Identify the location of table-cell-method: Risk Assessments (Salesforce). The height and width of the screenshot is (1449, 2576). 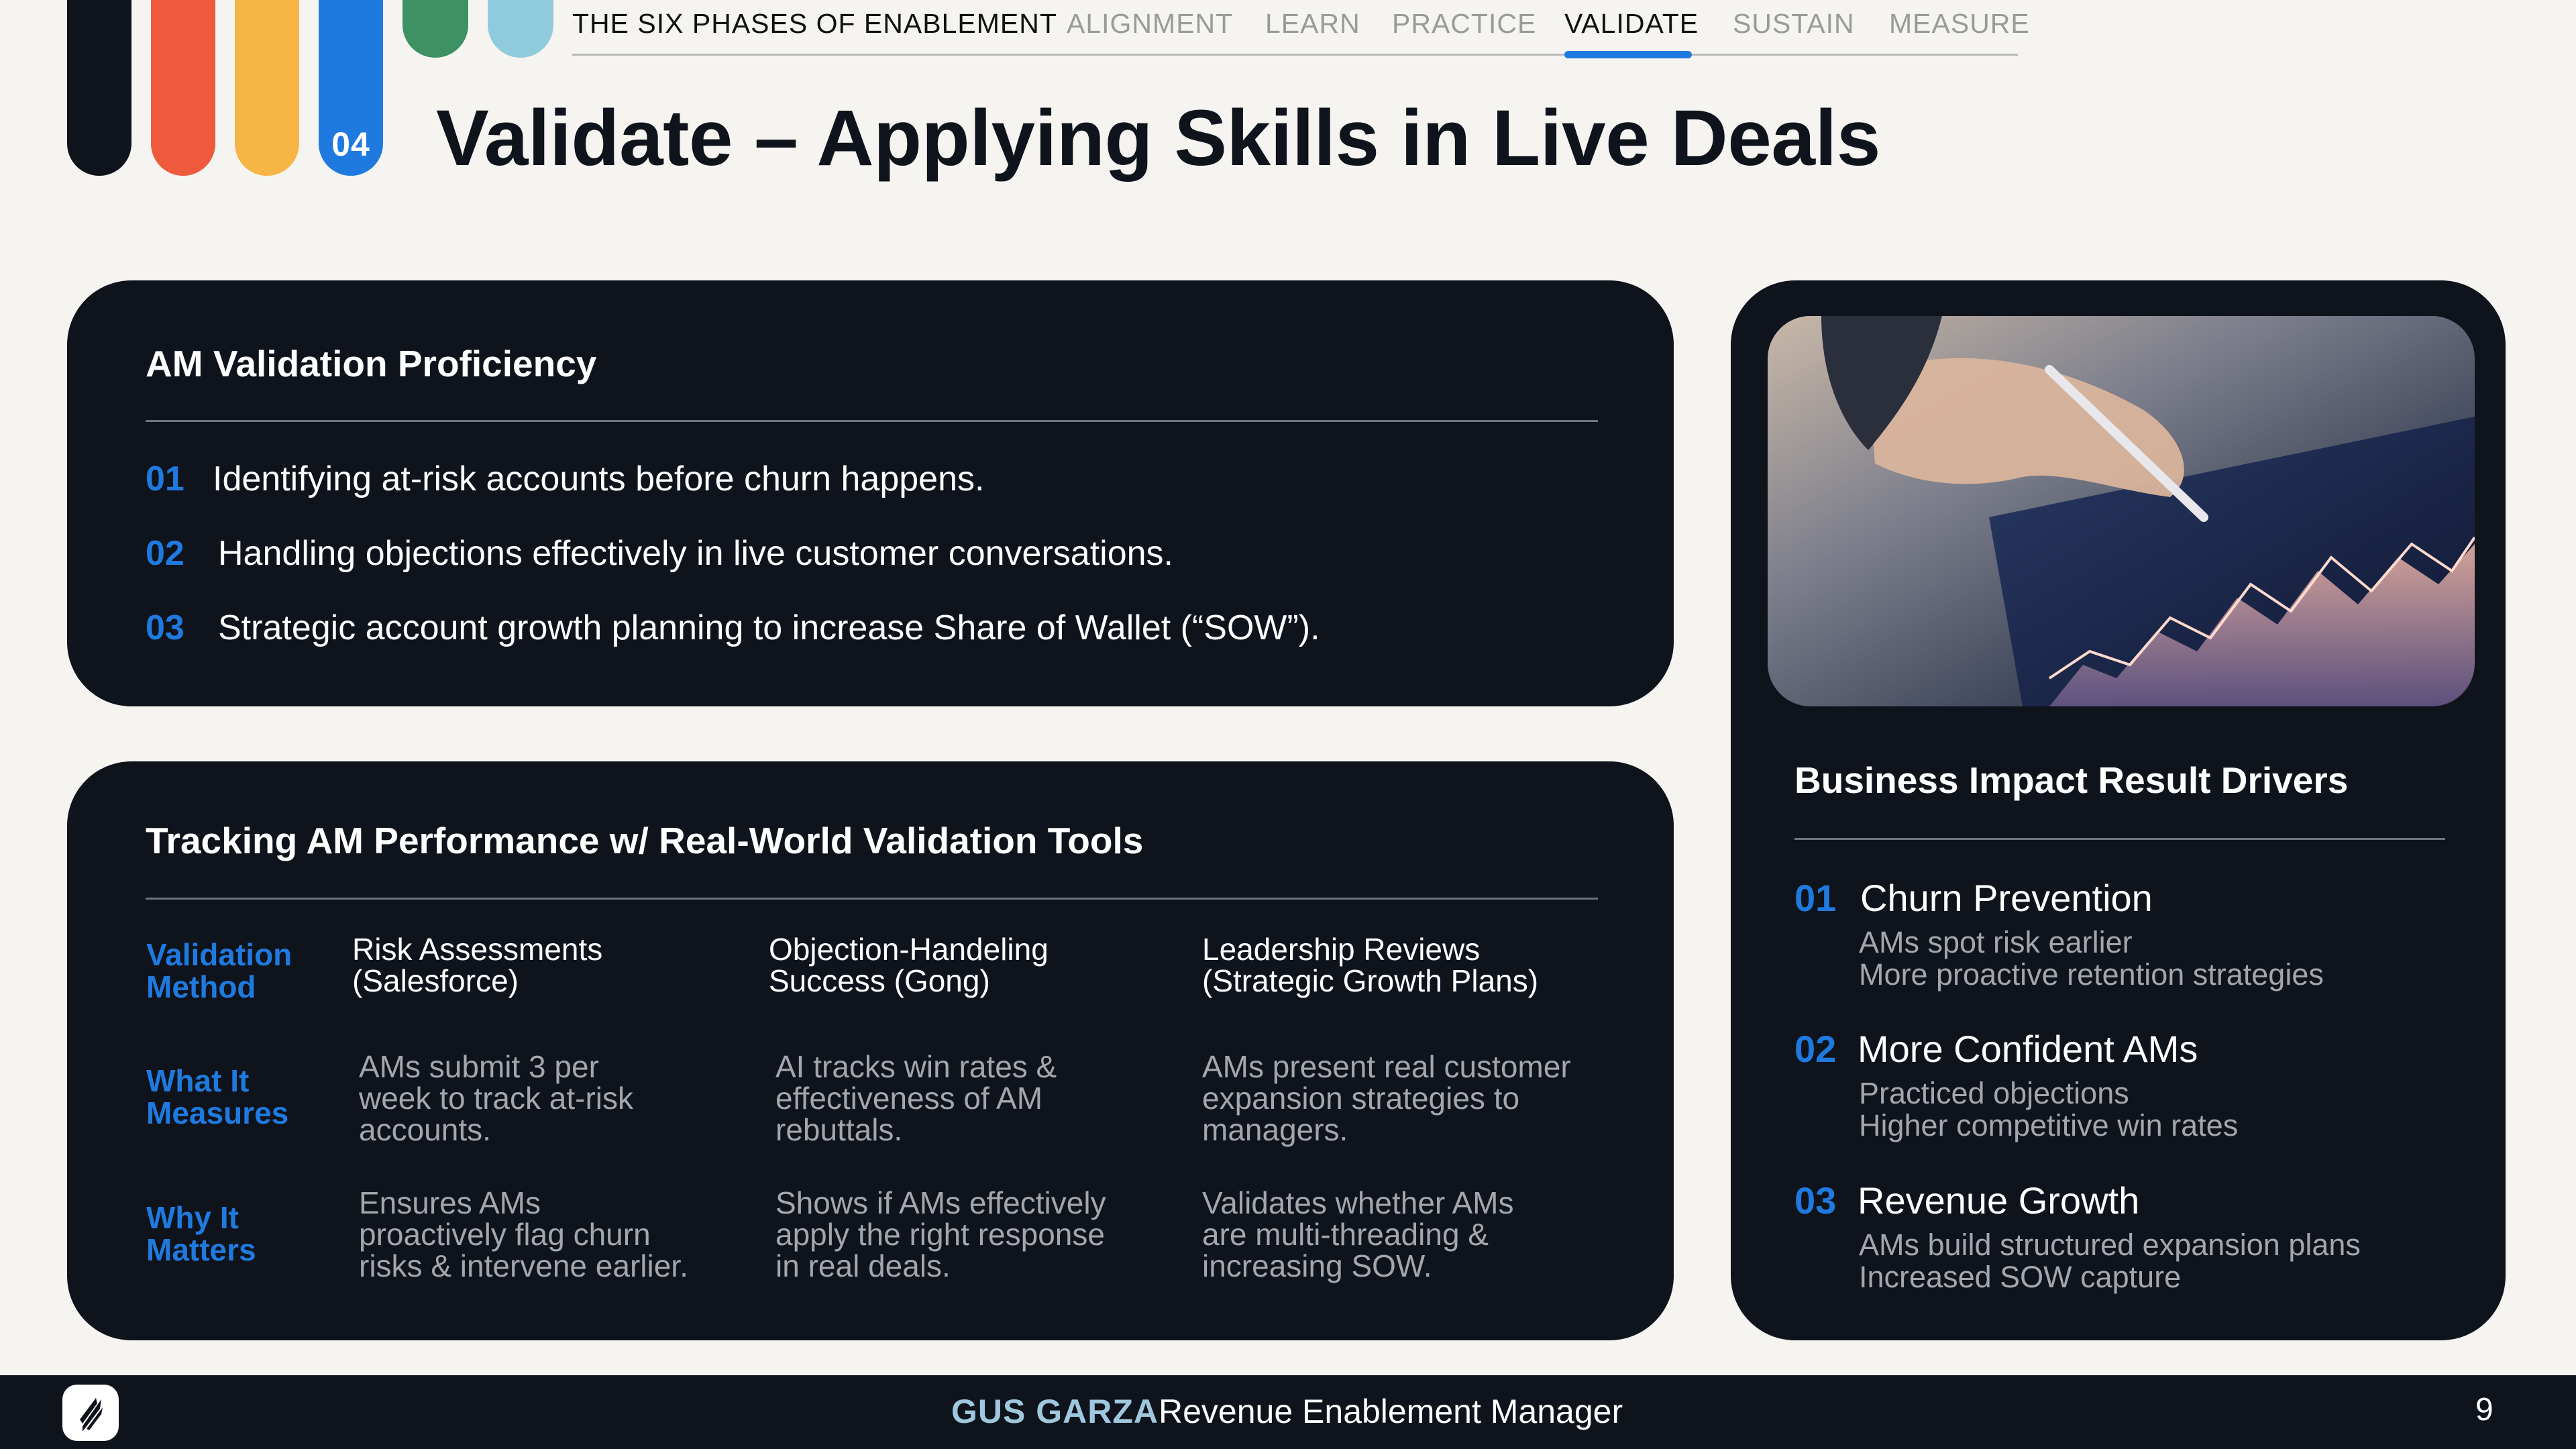
(477, 965).